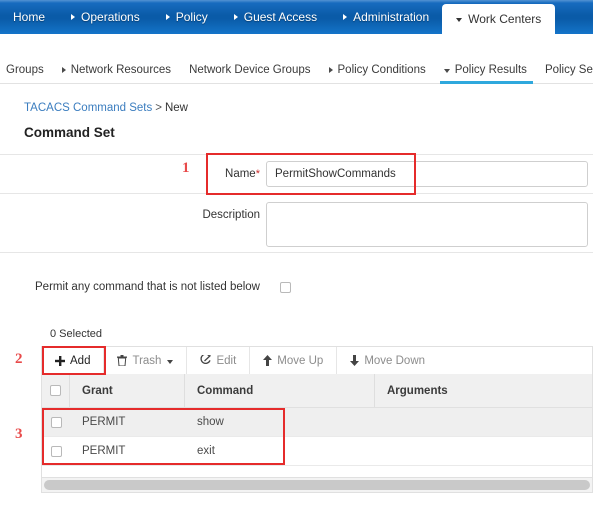  Describe the element at coordinates (19, 434) in the screenshot. I see `annotation-number-3: 3` at that location.